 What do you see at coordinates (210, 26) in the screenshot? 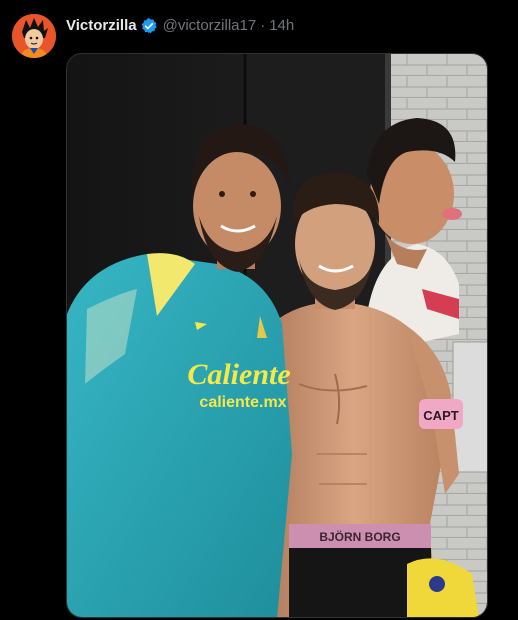
I see `author-handle: @victorzilla17` at bounding box center [210, 26].